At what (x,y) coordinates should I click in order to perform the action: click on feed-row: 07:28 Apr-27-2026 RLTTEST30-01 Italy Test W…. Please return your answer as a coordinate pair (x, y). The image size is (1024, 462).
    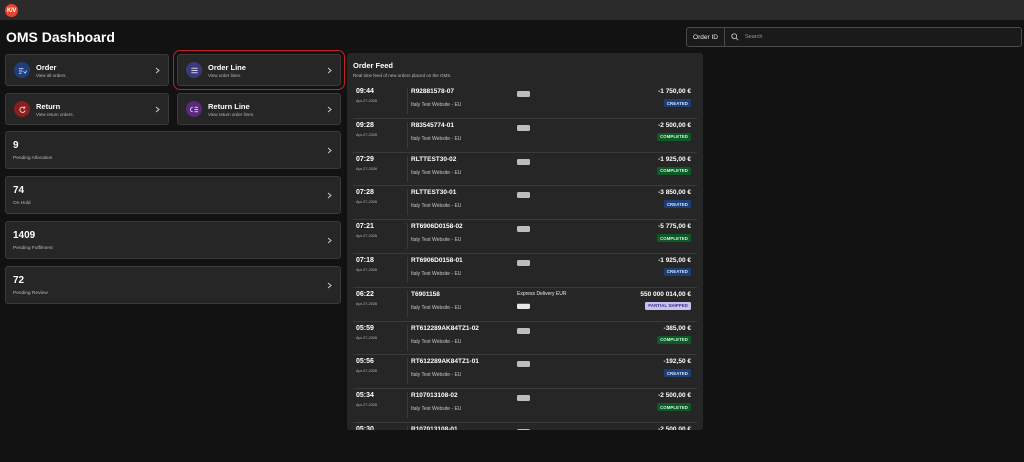
    Looking at the image, I should click on (525, 203).